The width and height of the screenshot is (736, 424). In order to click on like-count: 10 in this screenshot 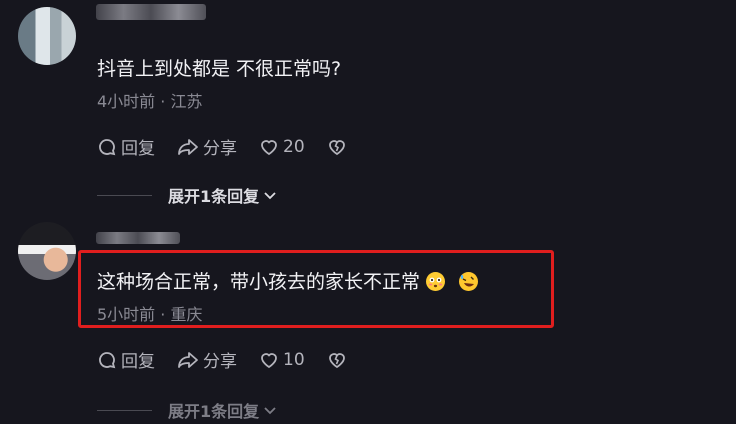, I will do `click(294, 359)`.